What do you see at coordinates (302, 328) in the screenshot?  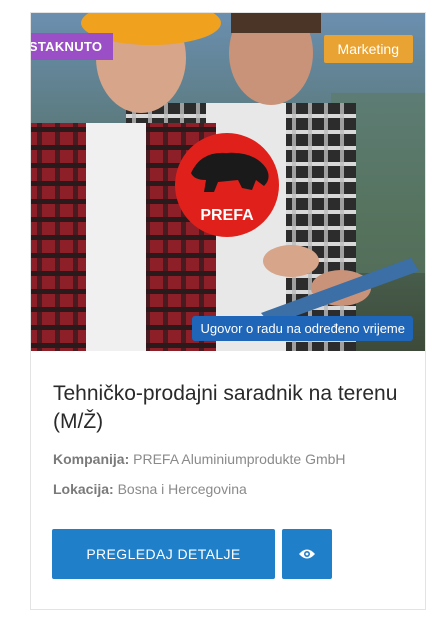 I see `contract-type-badge: Ugovor o radu na određeno vrijeme` at bounding box center [302, 328].